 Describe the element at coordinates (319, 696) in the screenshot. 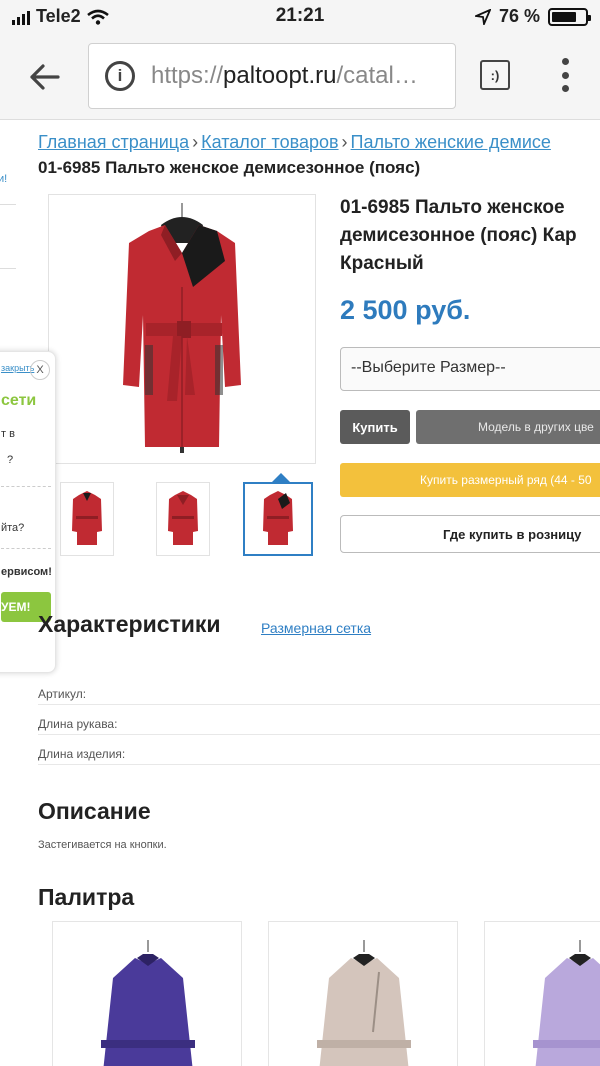

I see `spec-row-article: Артикул:` at that location.